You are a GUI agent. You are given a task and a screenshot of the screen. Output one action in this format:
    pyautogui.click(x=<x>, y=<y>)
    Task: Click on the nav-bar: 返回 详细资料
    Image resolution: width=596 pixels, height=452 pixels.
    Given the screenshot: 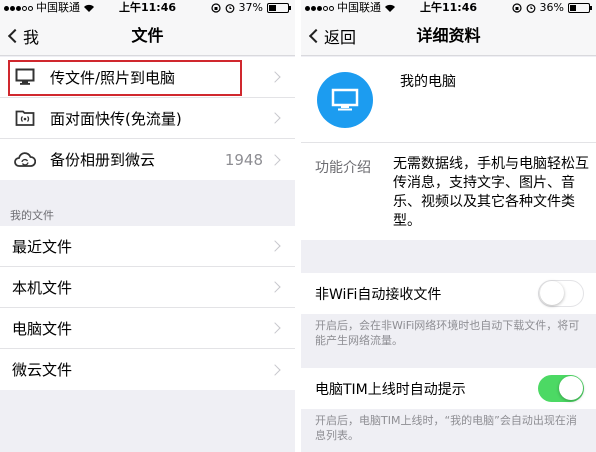 What is the action you would take?
    pyautogui.click(x=448, y=36)
    